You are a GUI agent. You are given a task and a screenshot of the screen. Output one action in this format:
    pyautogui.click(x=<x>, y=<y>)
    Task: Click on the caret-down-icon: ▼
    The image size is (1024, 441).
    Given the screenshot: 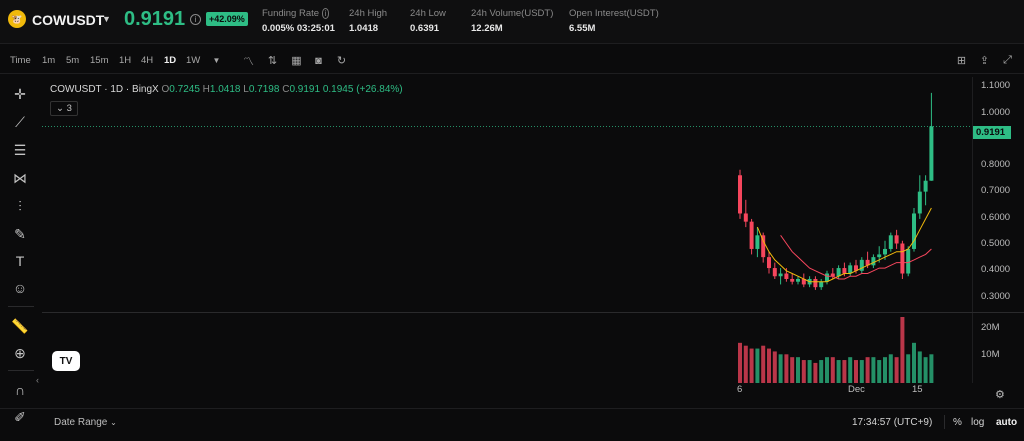 What is the action you would take?
    pyautogui.click(x=106, y=19)
    